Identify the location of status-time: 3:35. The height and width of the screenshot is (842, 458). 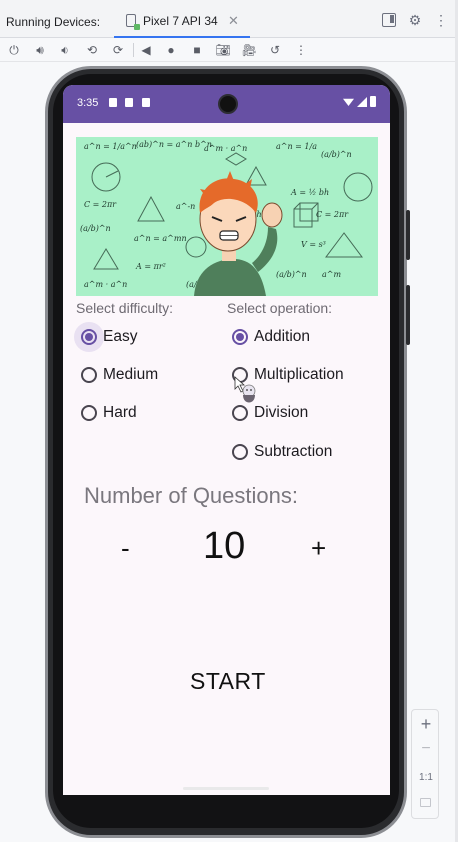
(88, 103).